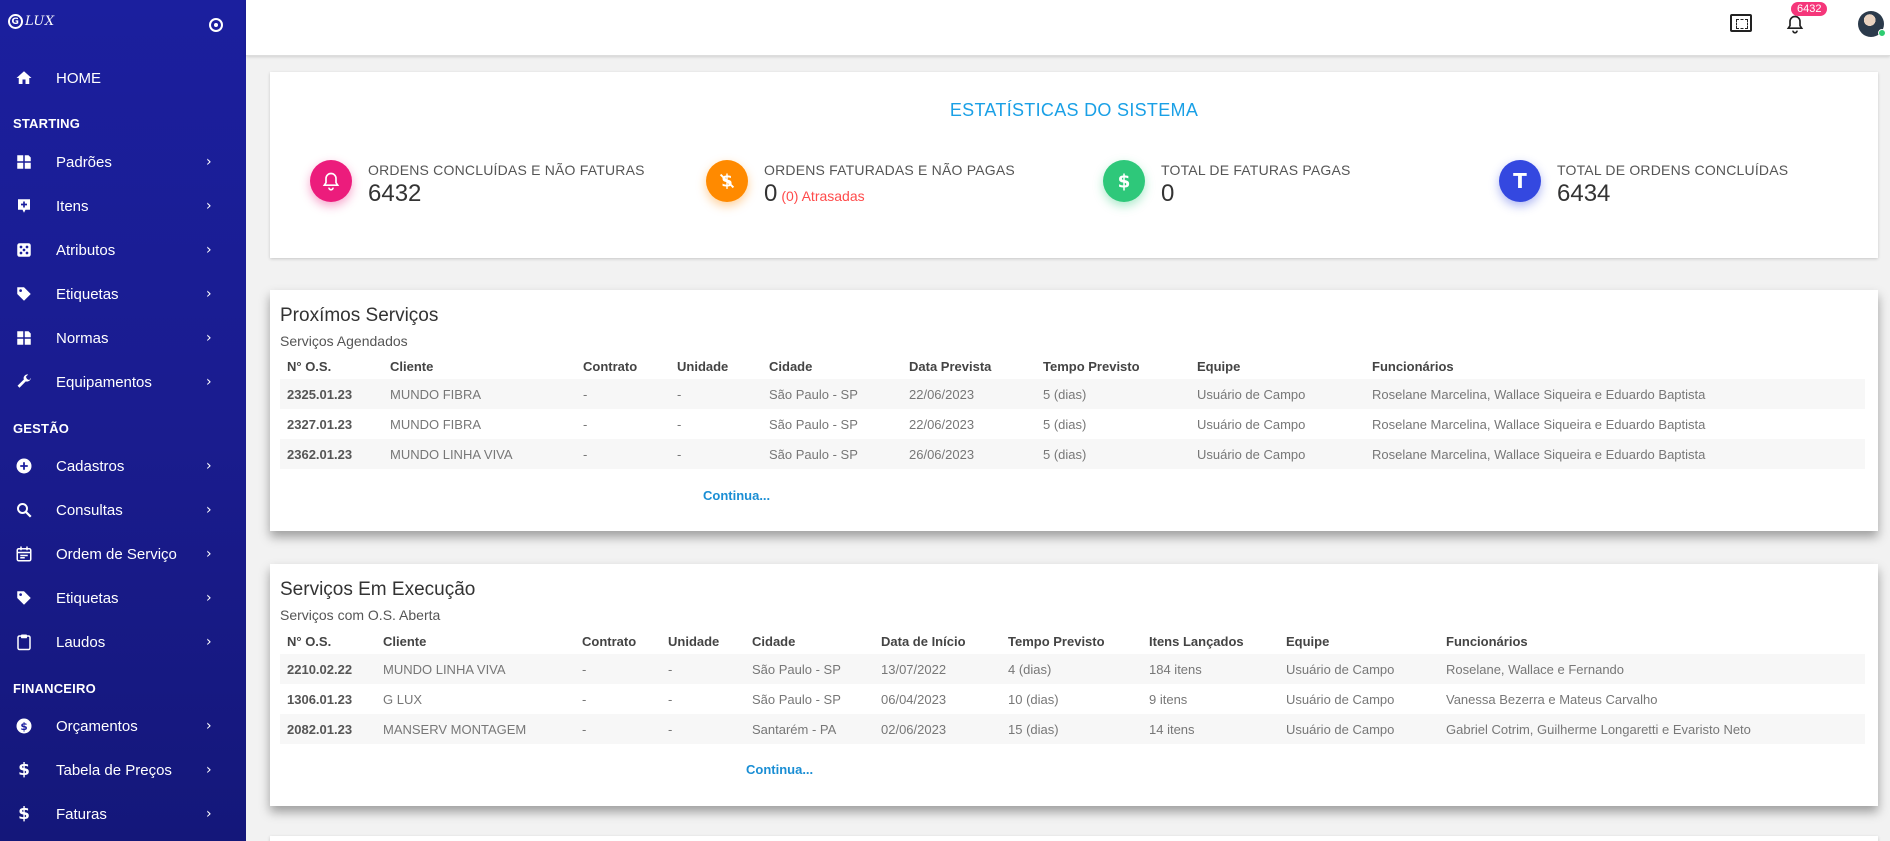  I want to click on col-header: Equipe, so click(1219, 366).